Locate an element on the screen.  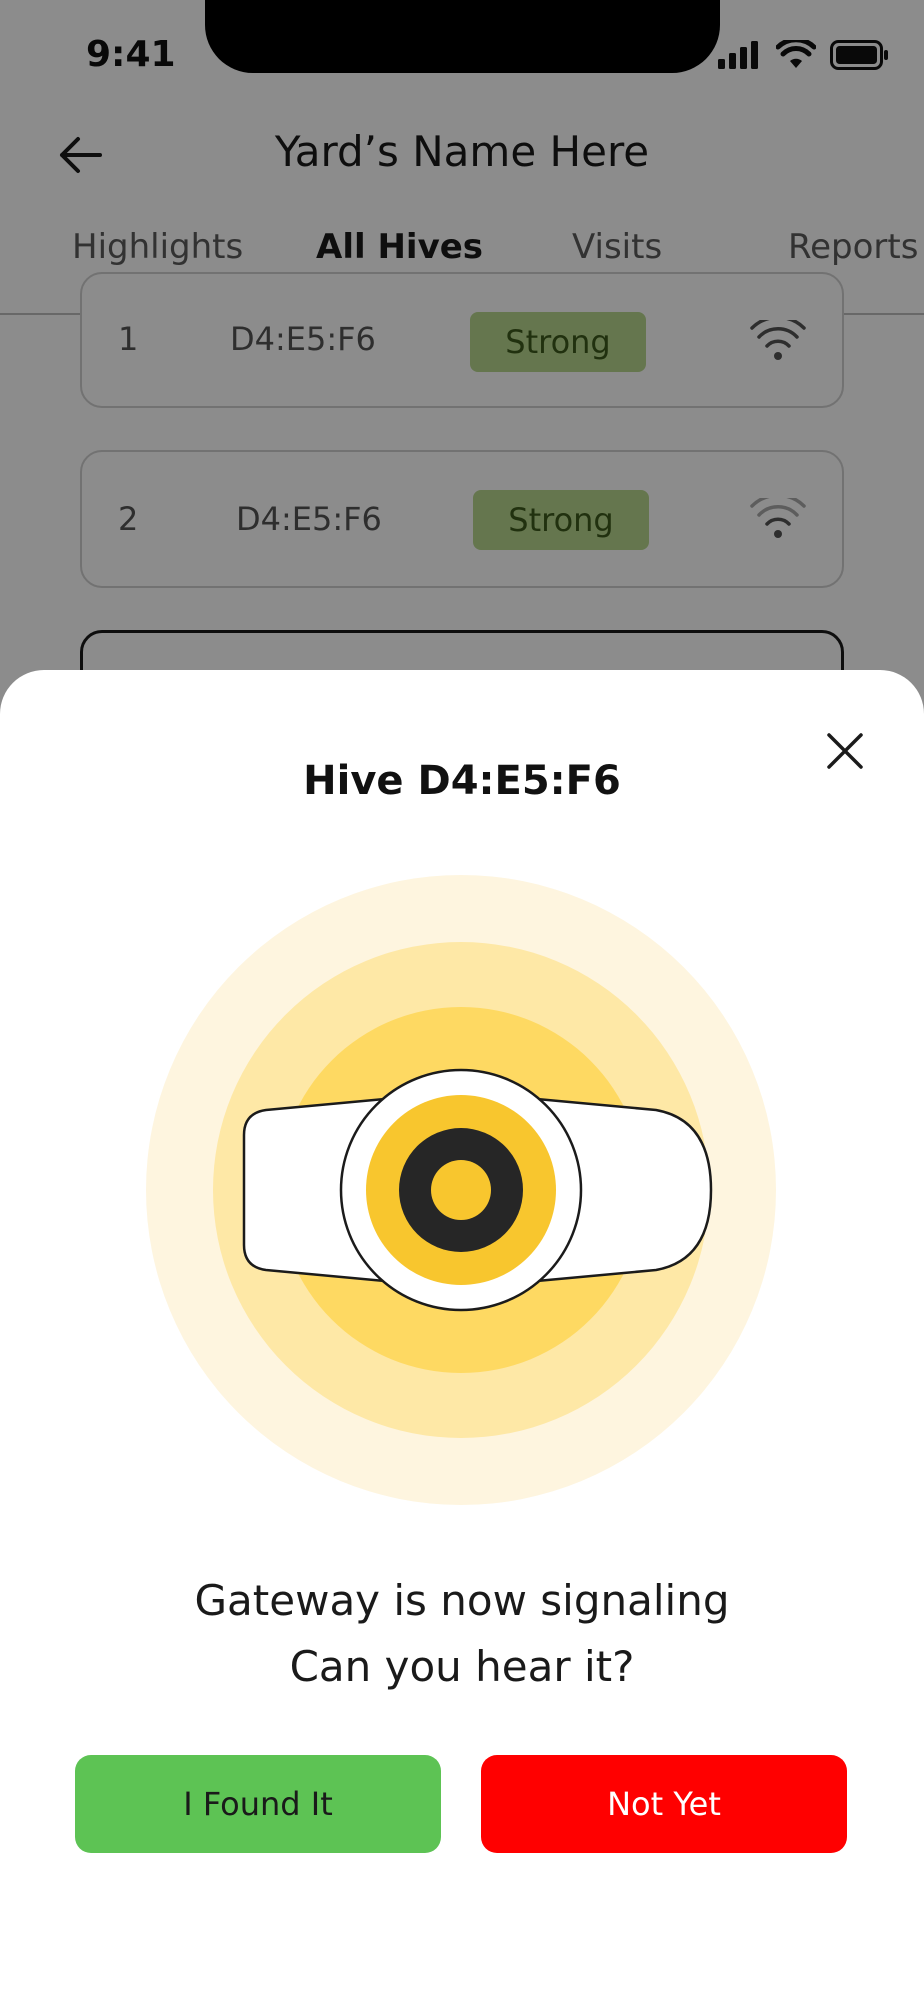
signal-message-line-2: Can you hear it? is located at coordinates (462, 1666).